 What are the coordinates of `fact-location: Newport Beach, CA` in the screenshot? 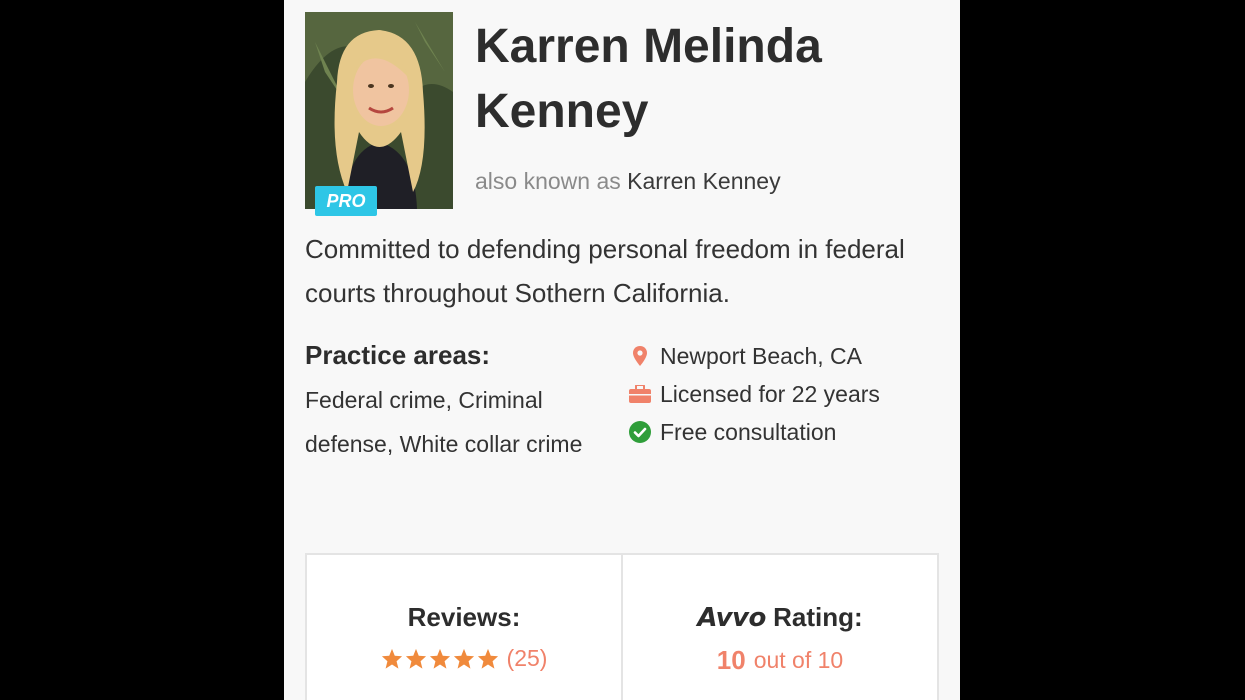 It's located at (754, 356).